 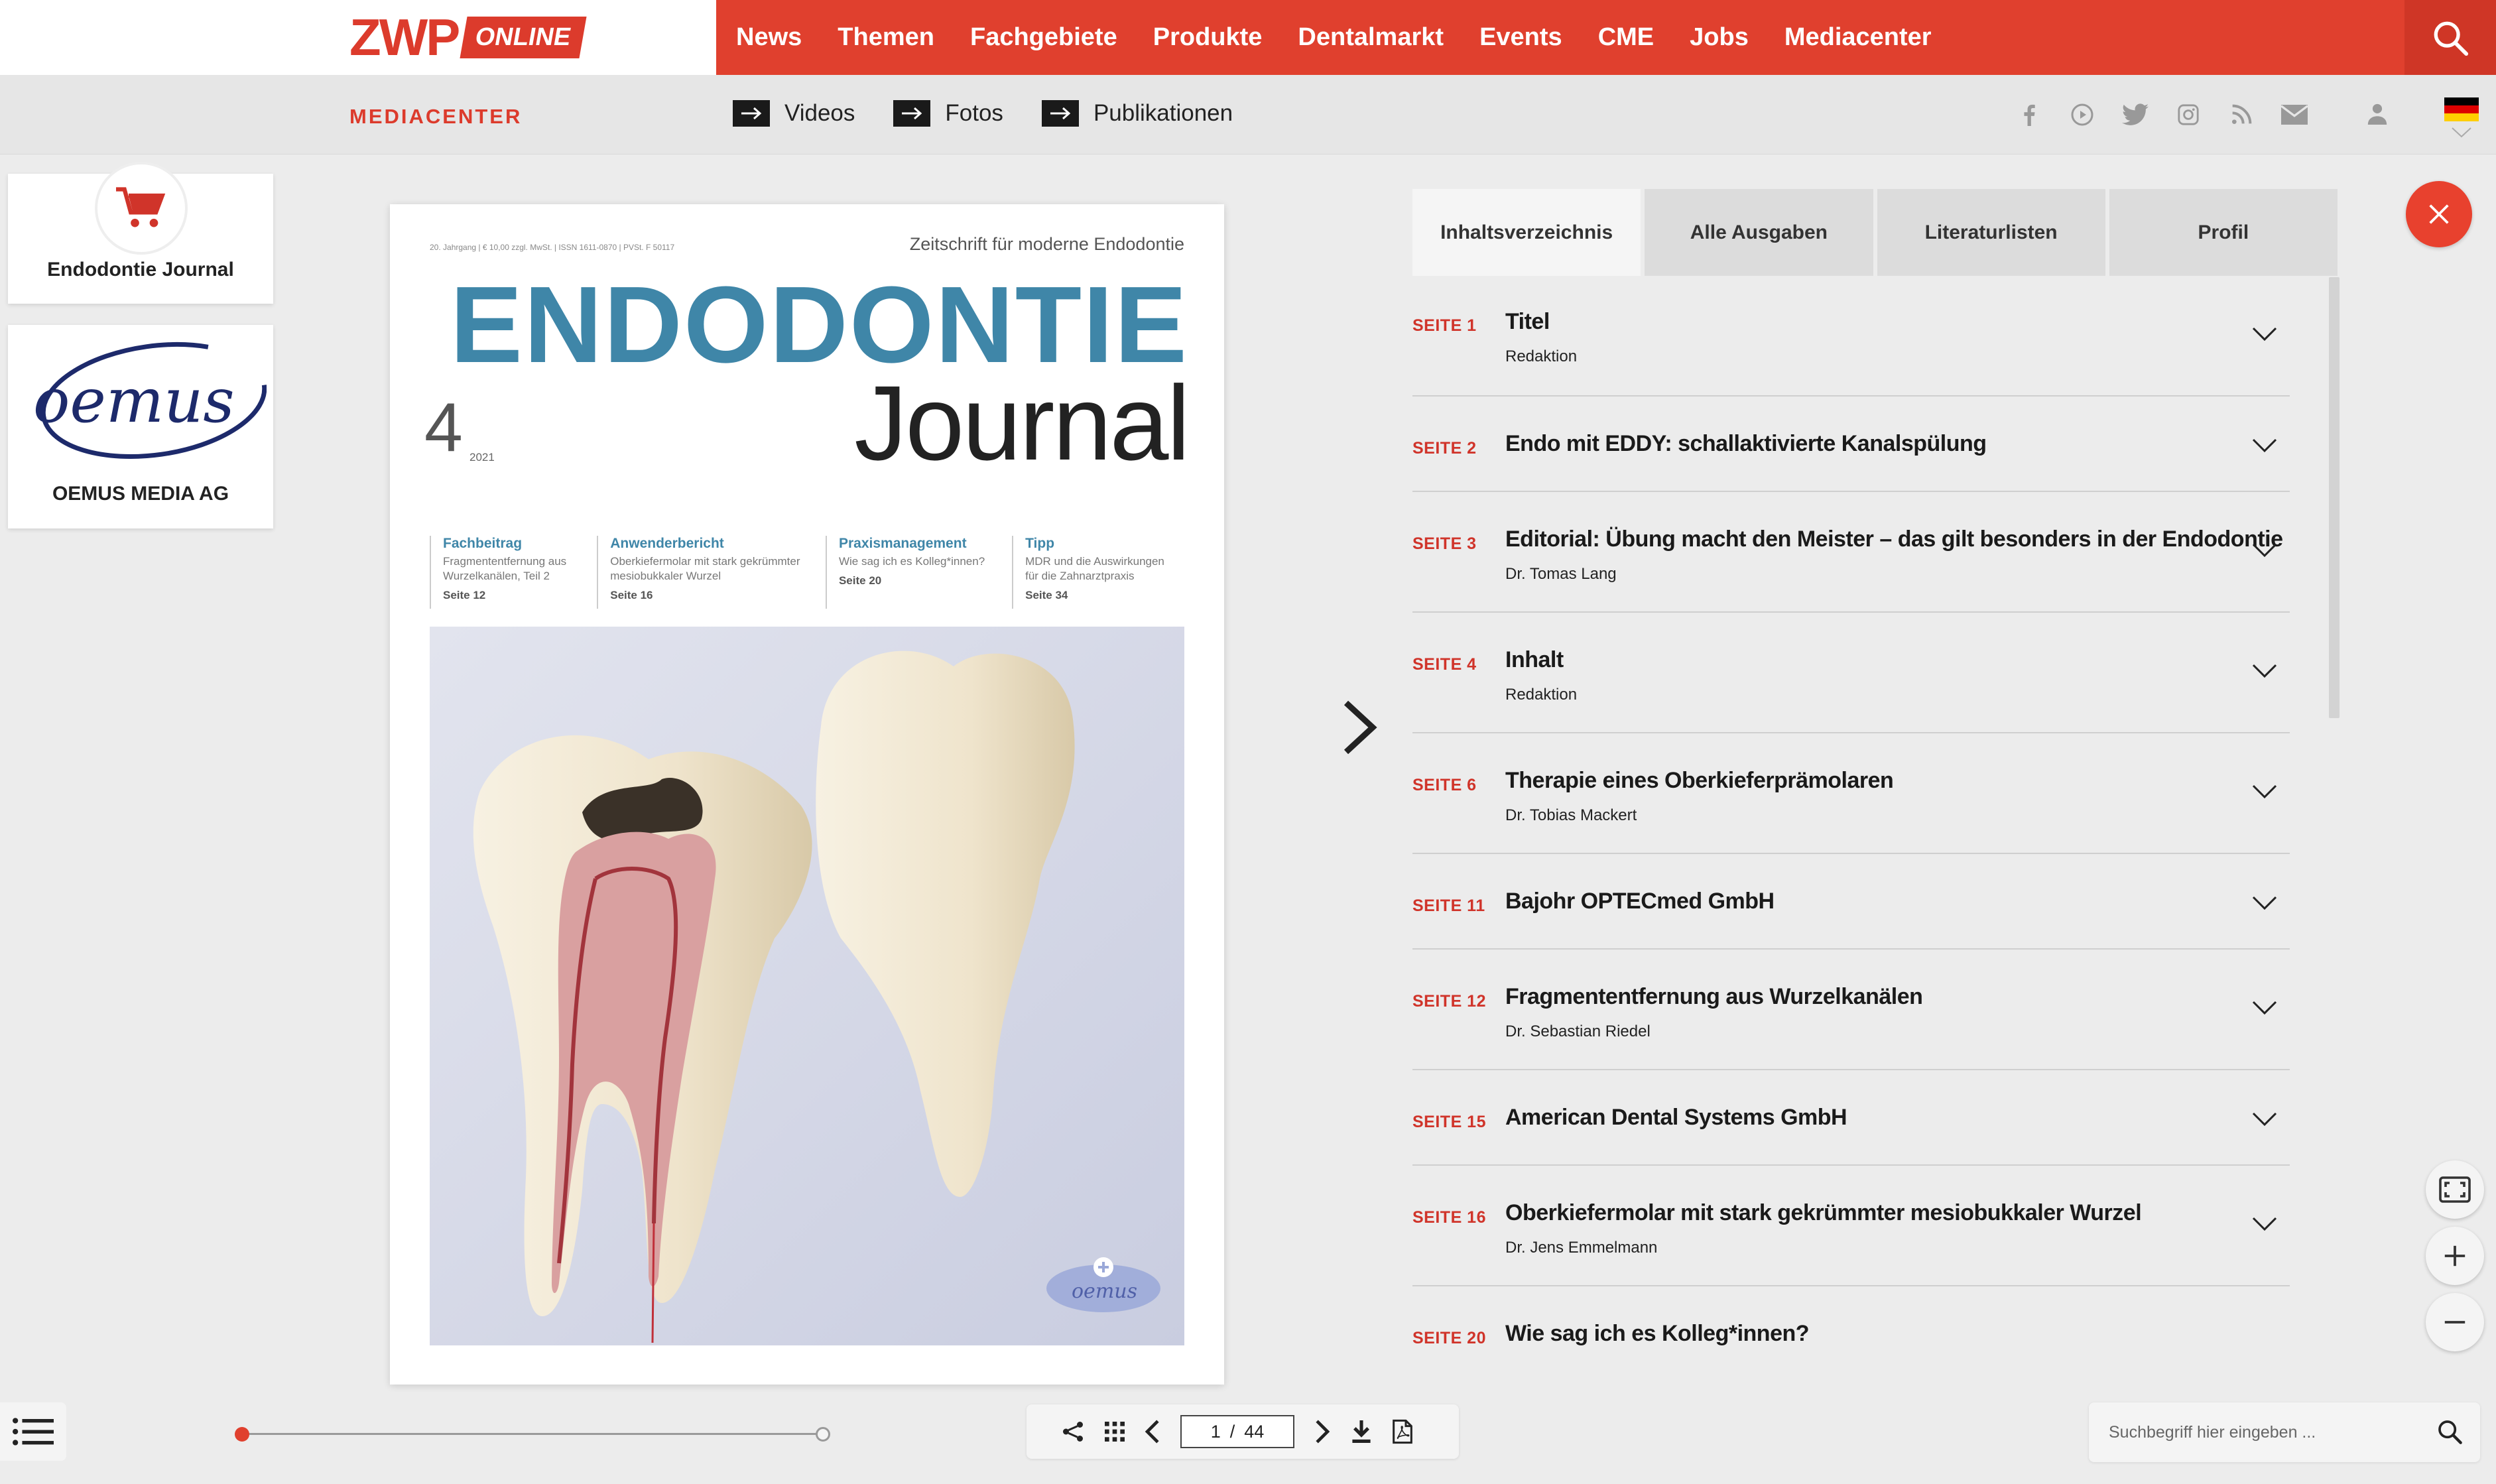 I want to click on download-icon, so click(x=1361, y=1431).